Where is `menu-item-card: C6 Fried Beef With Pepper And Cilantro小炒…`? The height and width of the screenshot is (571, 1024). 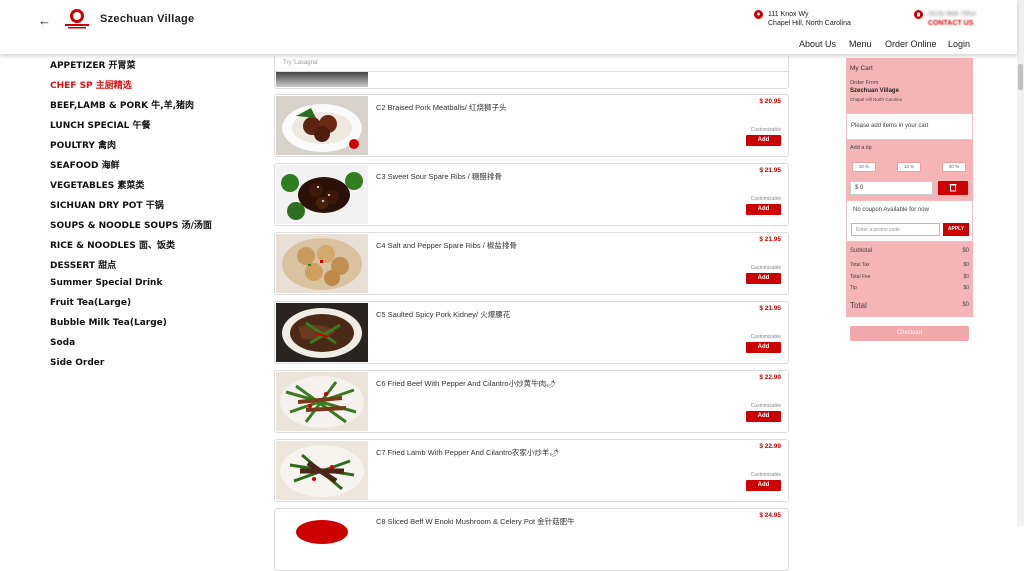
menu-item-card: C6 Fried Beef With Pepper And Cilantro小炒… is located at coordinates (531, 401).